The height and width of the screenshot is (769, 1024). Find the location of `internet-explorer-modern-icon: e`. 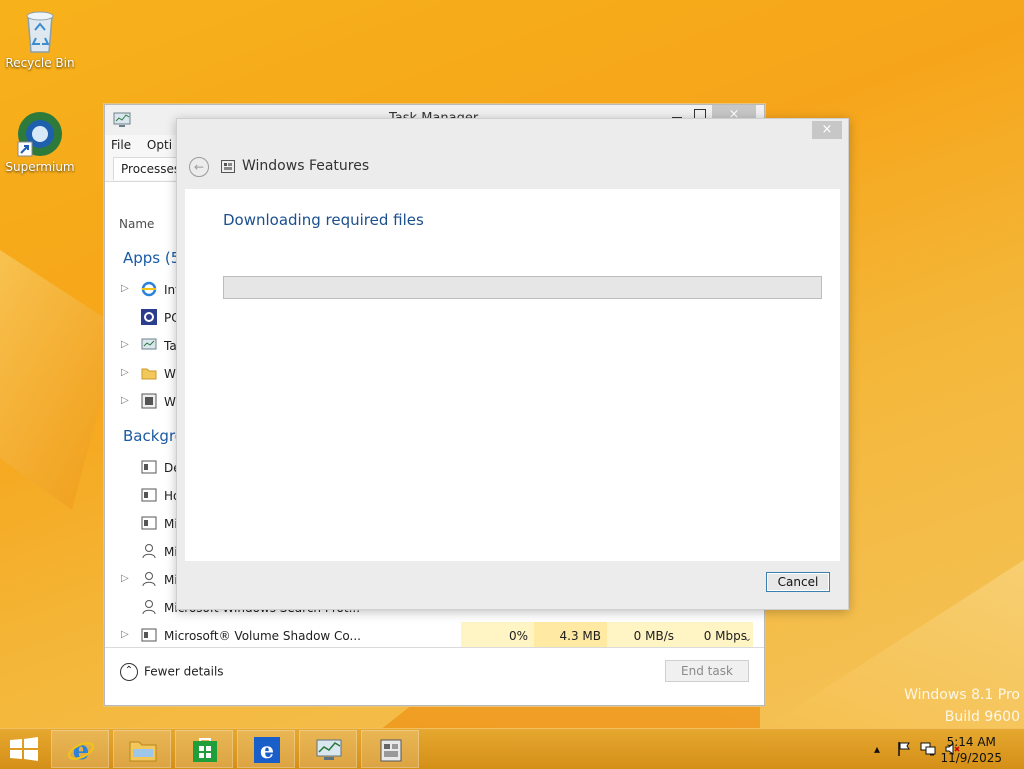

internet-explorer-modern-icon: e is located at coordinates (267, 750).